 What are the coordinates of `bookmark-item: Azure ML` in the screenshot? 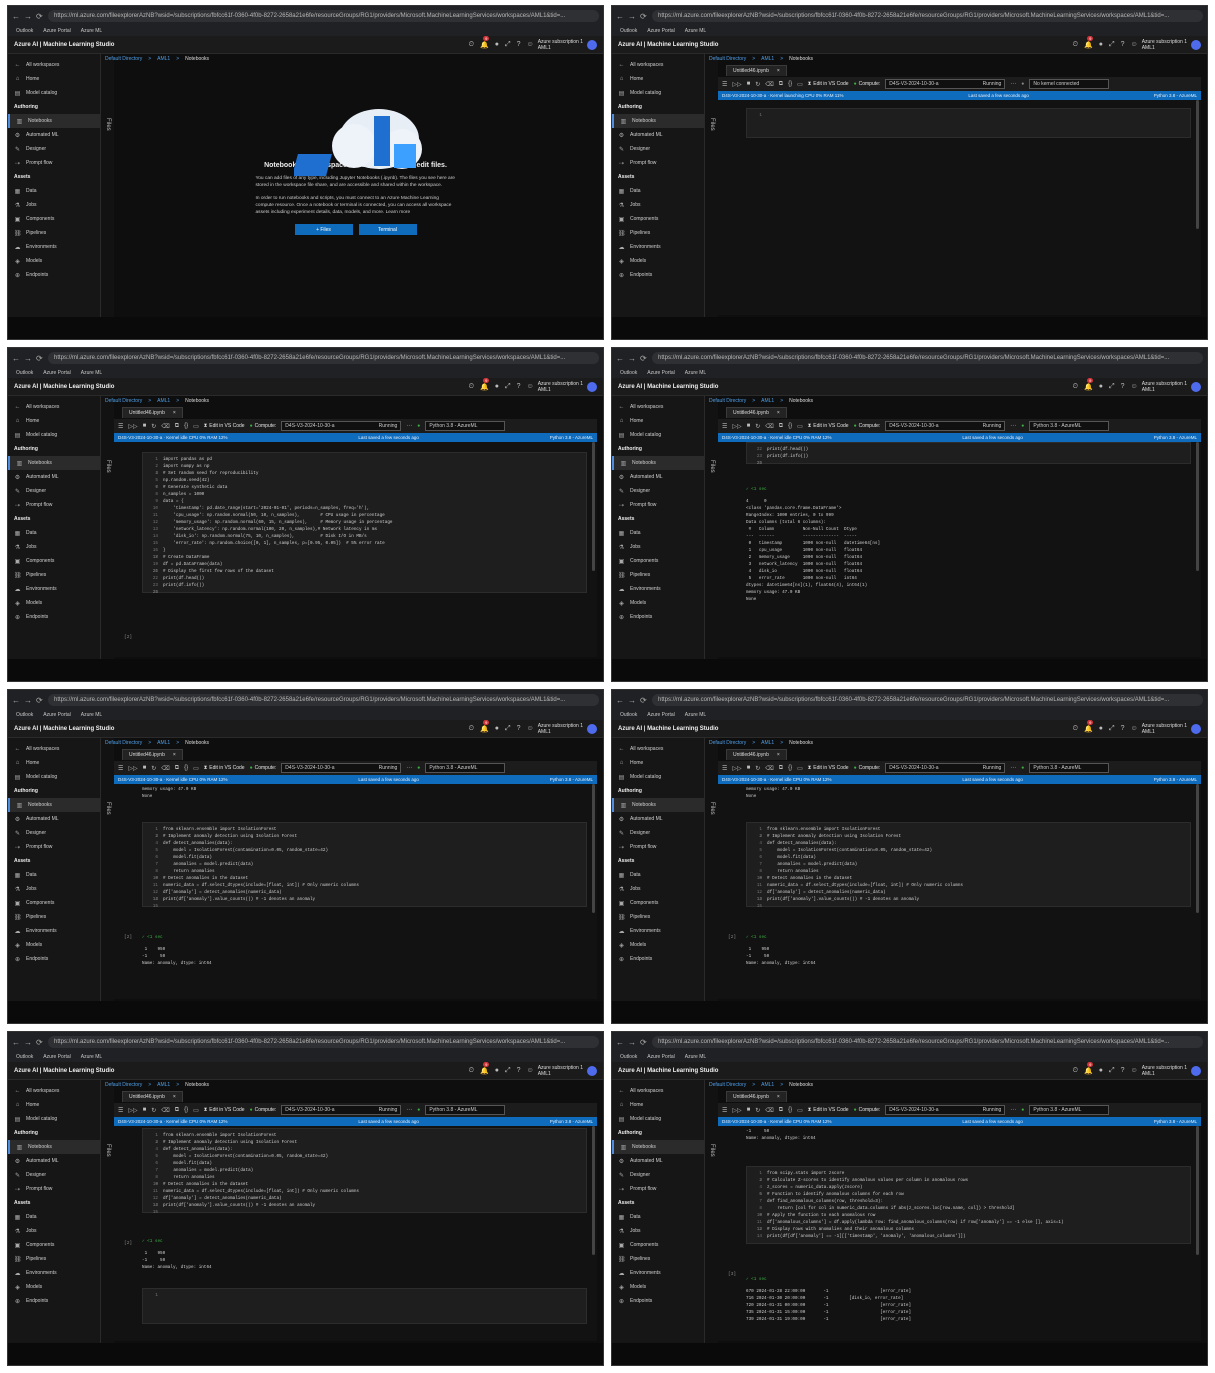 It's located at (91, 715).